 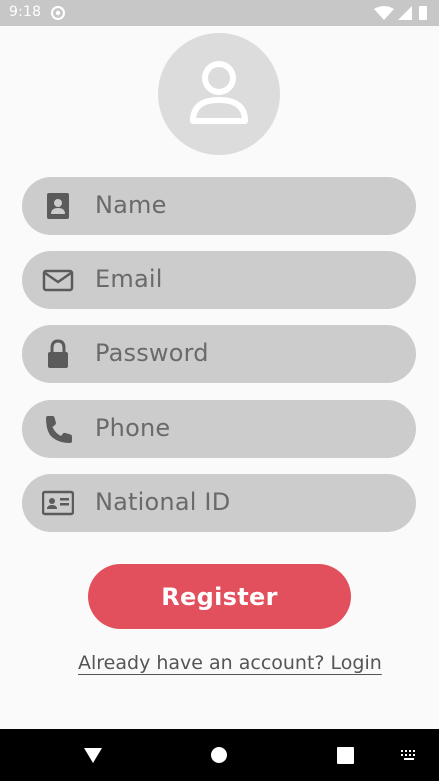 I want to click on contact-card-icon, so click(x=58, y=206).